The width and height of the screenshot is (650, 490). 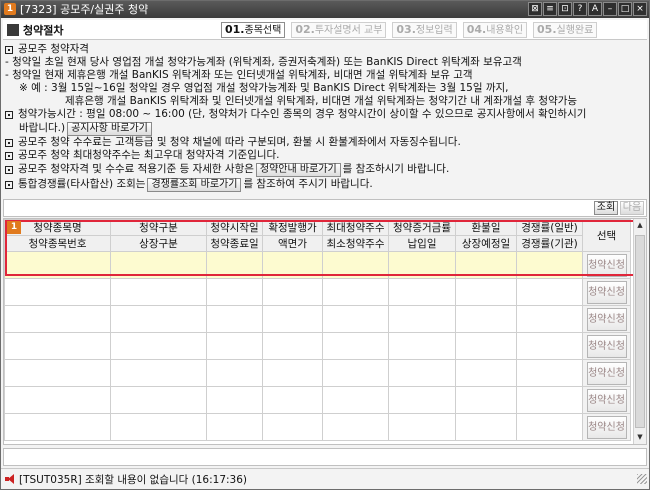 I want to click on step-5: 05.실행완료, so click(x=565, y=30).